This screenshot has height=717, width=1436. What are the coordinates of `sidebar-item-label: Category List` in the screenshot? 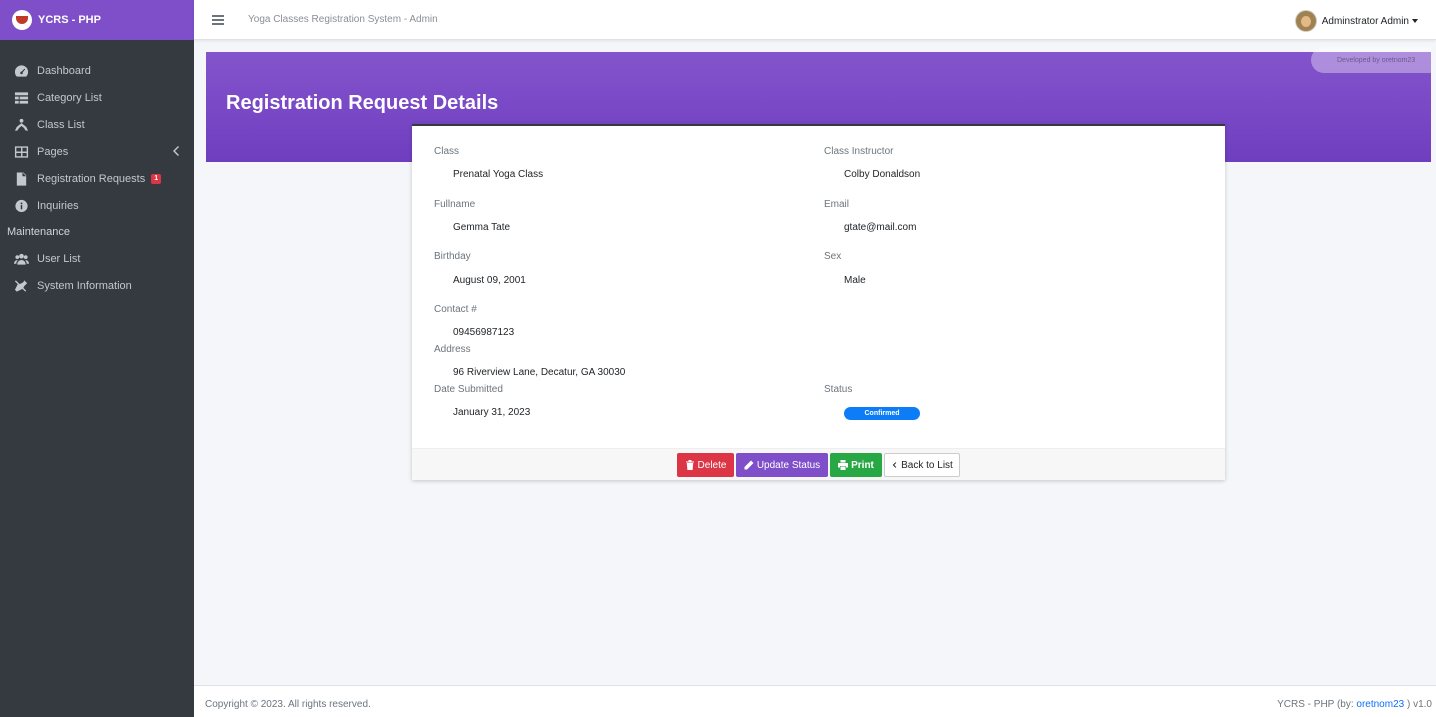 It's located at (69, 97).